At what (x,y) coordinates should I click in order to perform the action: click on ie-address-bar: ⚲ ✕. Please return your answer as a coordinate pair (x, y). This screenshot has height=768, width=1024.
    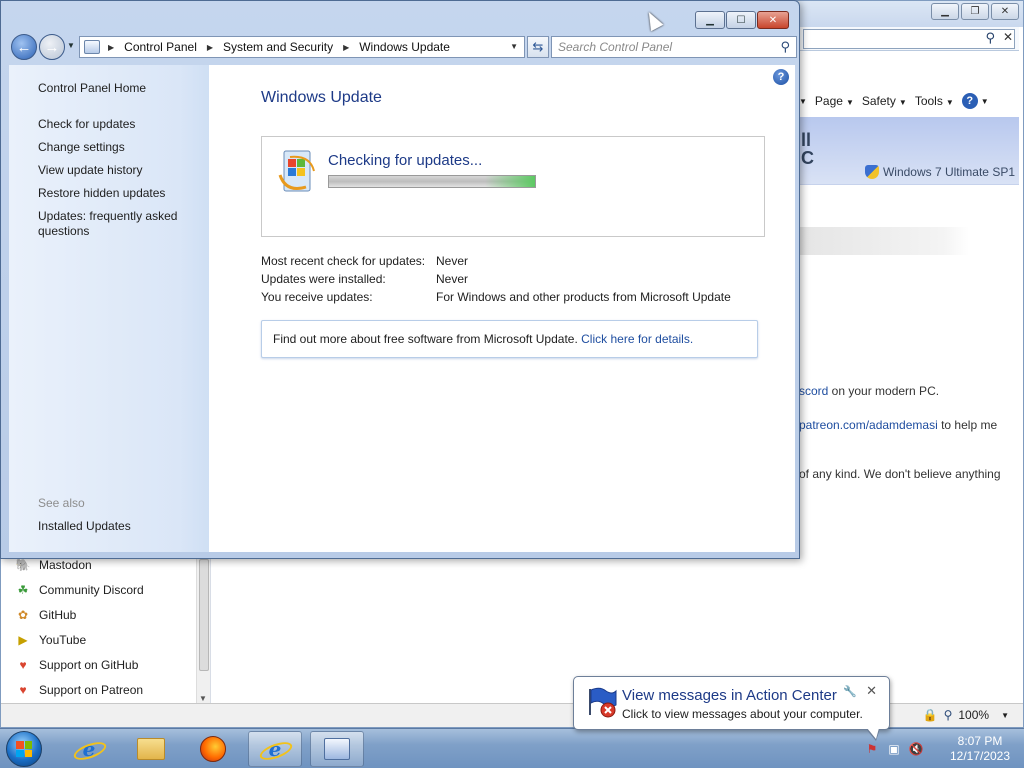
    Looking at the image, I should click on (909, 39).